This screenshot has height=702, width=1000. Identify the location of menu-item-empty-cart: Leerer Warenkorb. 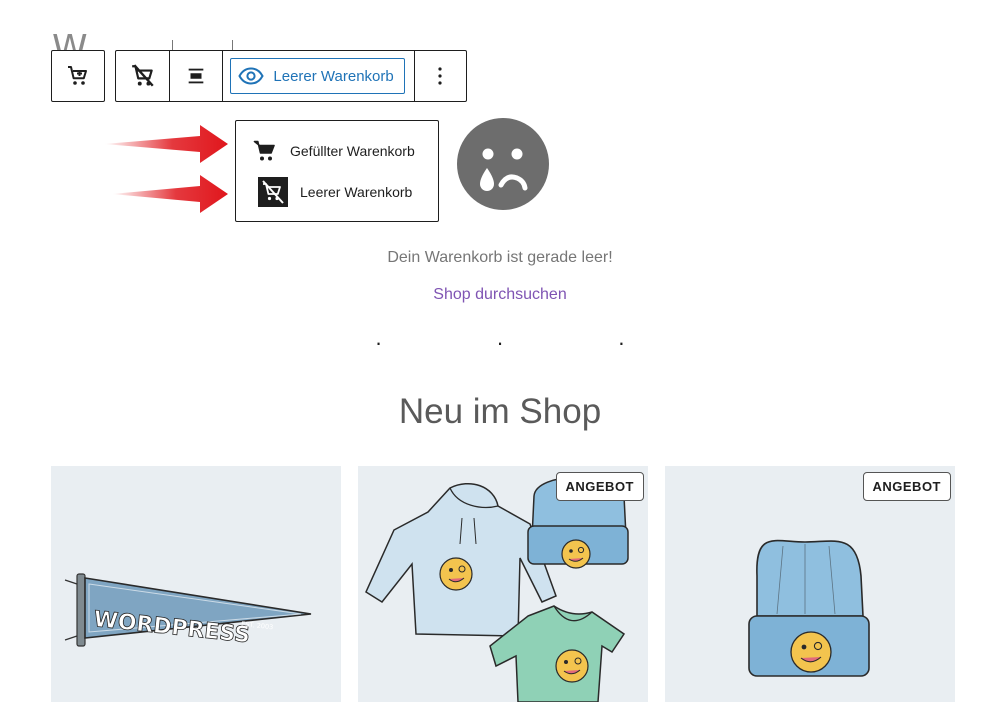
(335, 192).